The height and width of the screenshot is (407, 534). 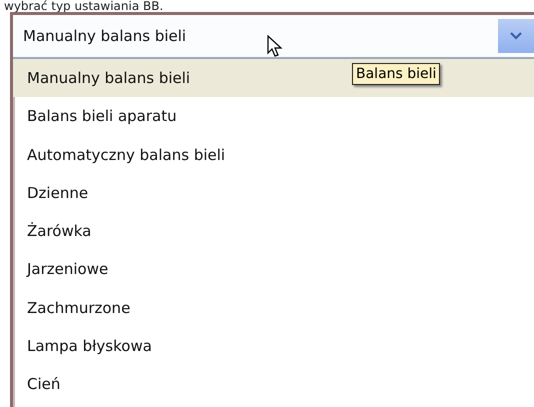 What do you see at coordinates (273, 308) in the screenshot?
I see `list-item: Zachmurzone` at bounding box center [273, 308].